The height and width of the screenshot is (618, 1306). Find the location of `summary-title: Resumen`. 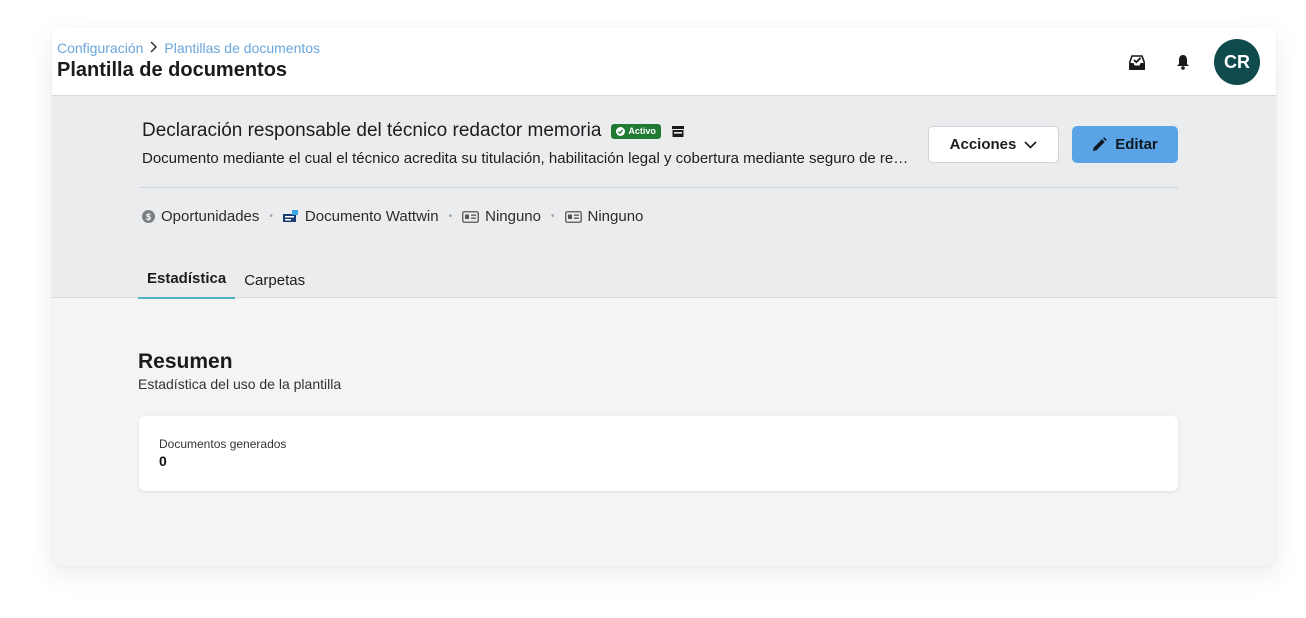

summary-title: Resumen is located at coordinates (185, 361).